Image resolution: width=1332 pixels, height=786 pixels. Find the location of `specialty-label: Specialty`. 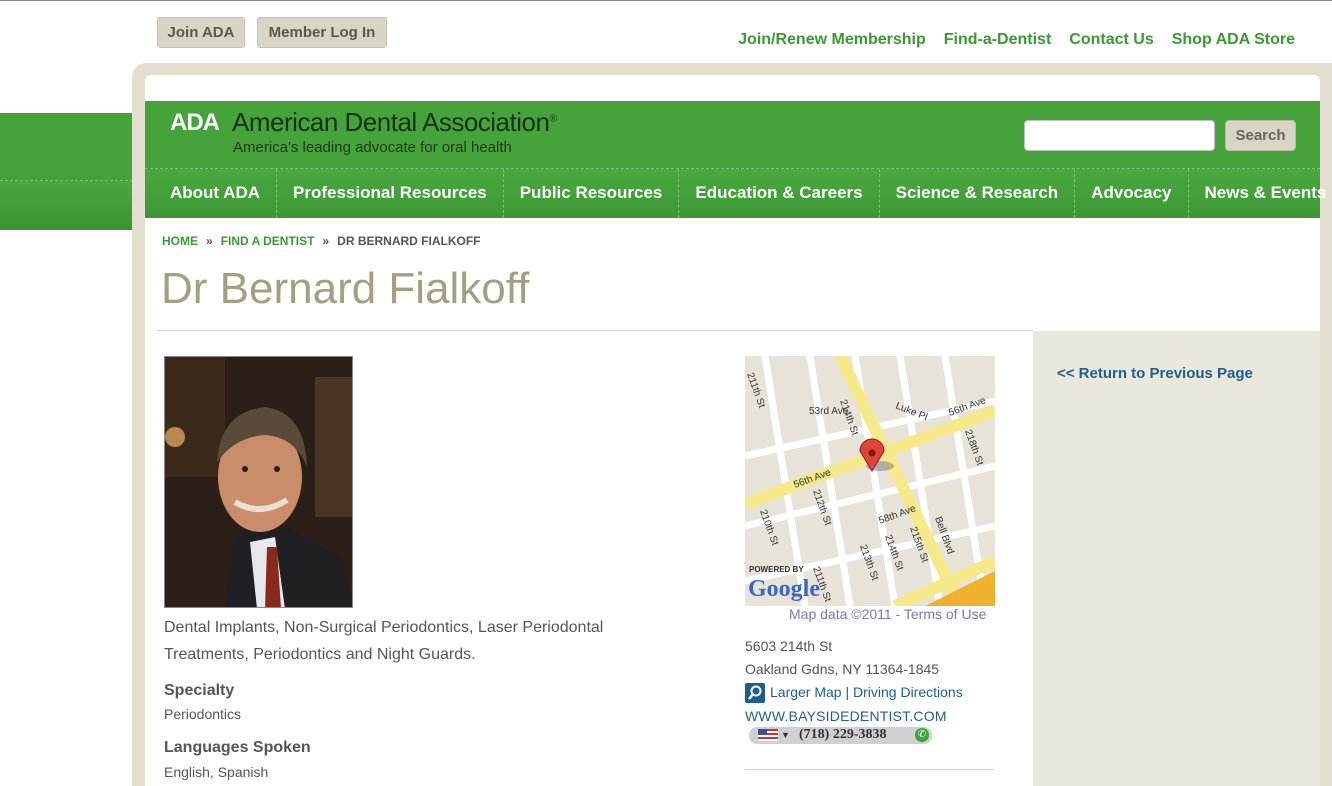

specialty-label: Specialty is located at coordinates (199, 690).